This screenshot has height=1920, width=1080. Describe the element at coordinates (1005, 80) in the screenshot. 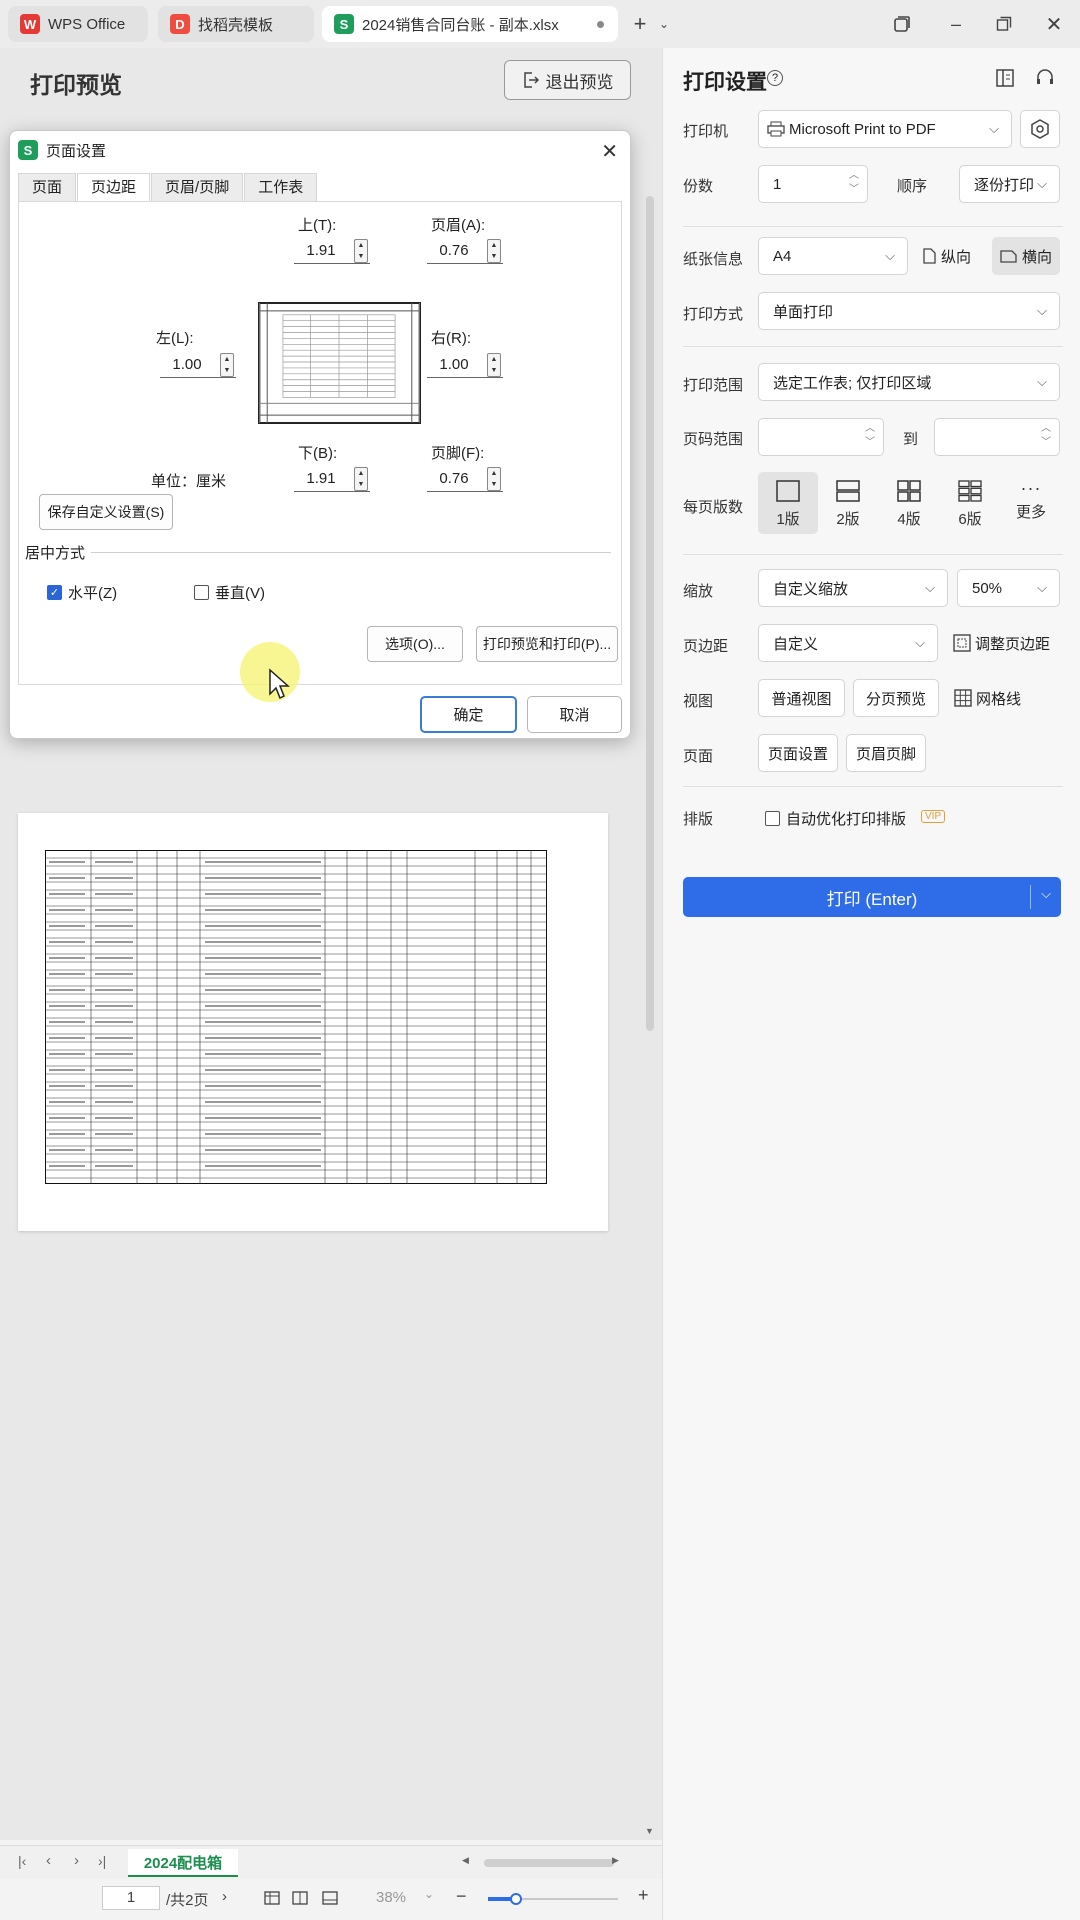

I see `panel-layout-icon` at that location.